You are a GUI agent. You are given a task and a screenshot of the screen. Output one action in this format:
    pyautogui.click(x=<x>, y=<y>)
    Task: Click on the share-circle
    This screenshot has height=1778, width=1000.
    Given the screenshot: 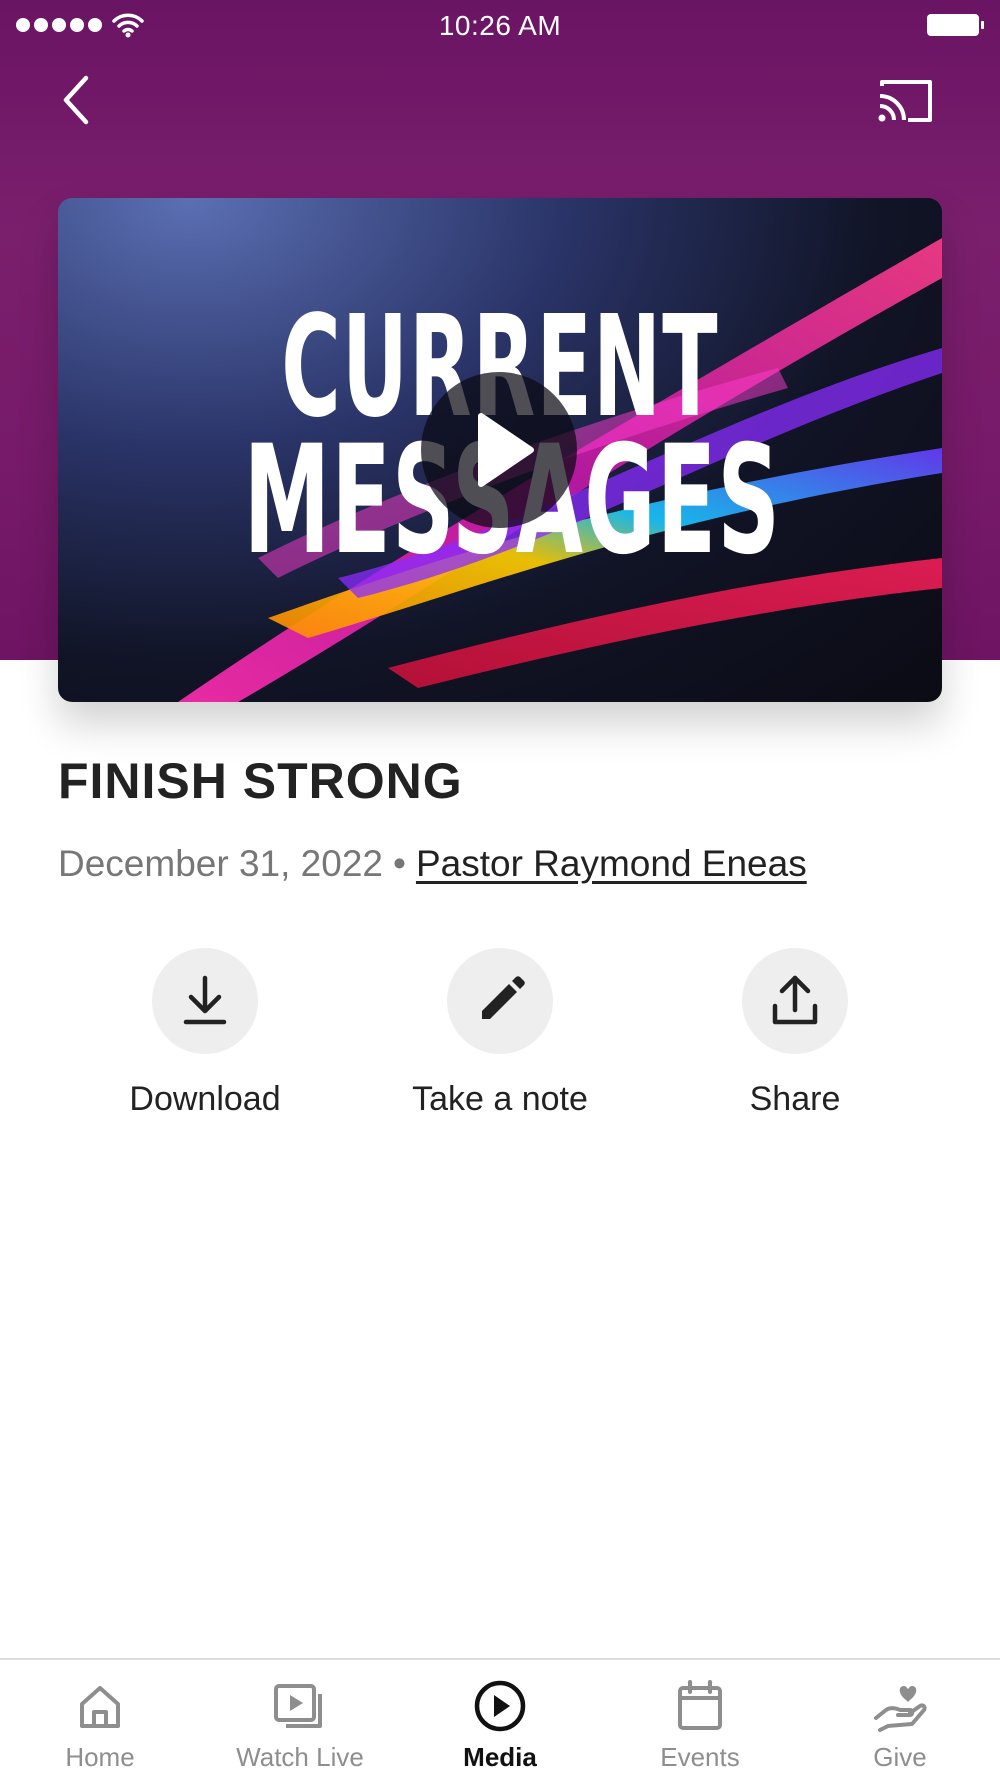 What is the action you would take?
    pyautogui.click(x=795, y=1001)
    